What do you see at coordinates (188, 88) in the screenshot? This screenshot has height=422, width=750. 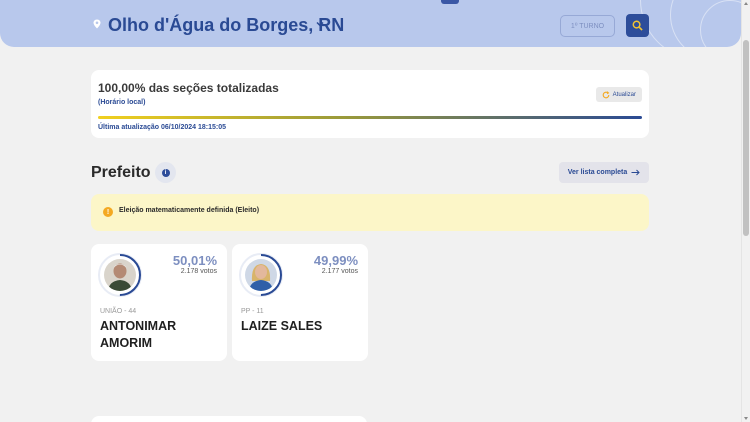 I see `totalization-title: 100,00% das seções totalizadas` at bounding box center [188, 88].